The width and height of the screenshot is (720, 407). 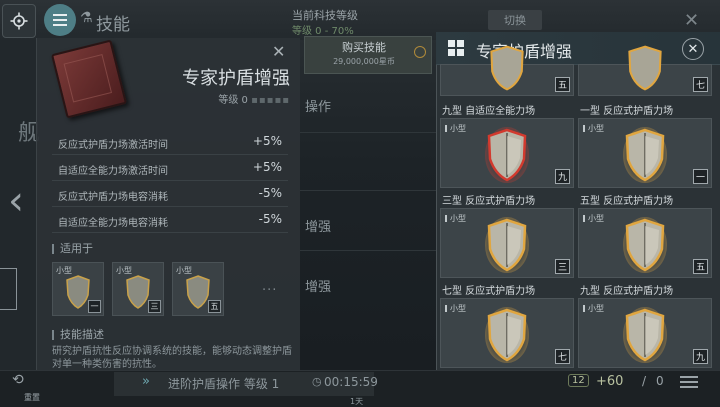 I want to click on slash-icon: /, so click(x=644, y=381).